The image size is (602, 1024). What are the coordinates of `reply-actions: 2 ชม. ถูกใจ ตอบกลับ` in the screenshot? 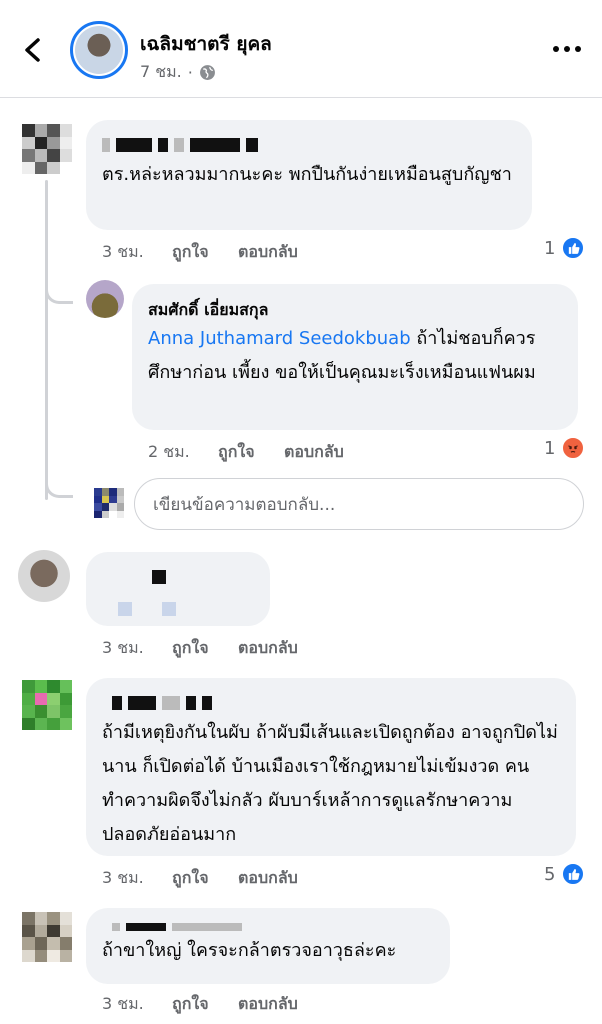 It's located at (246, 452).